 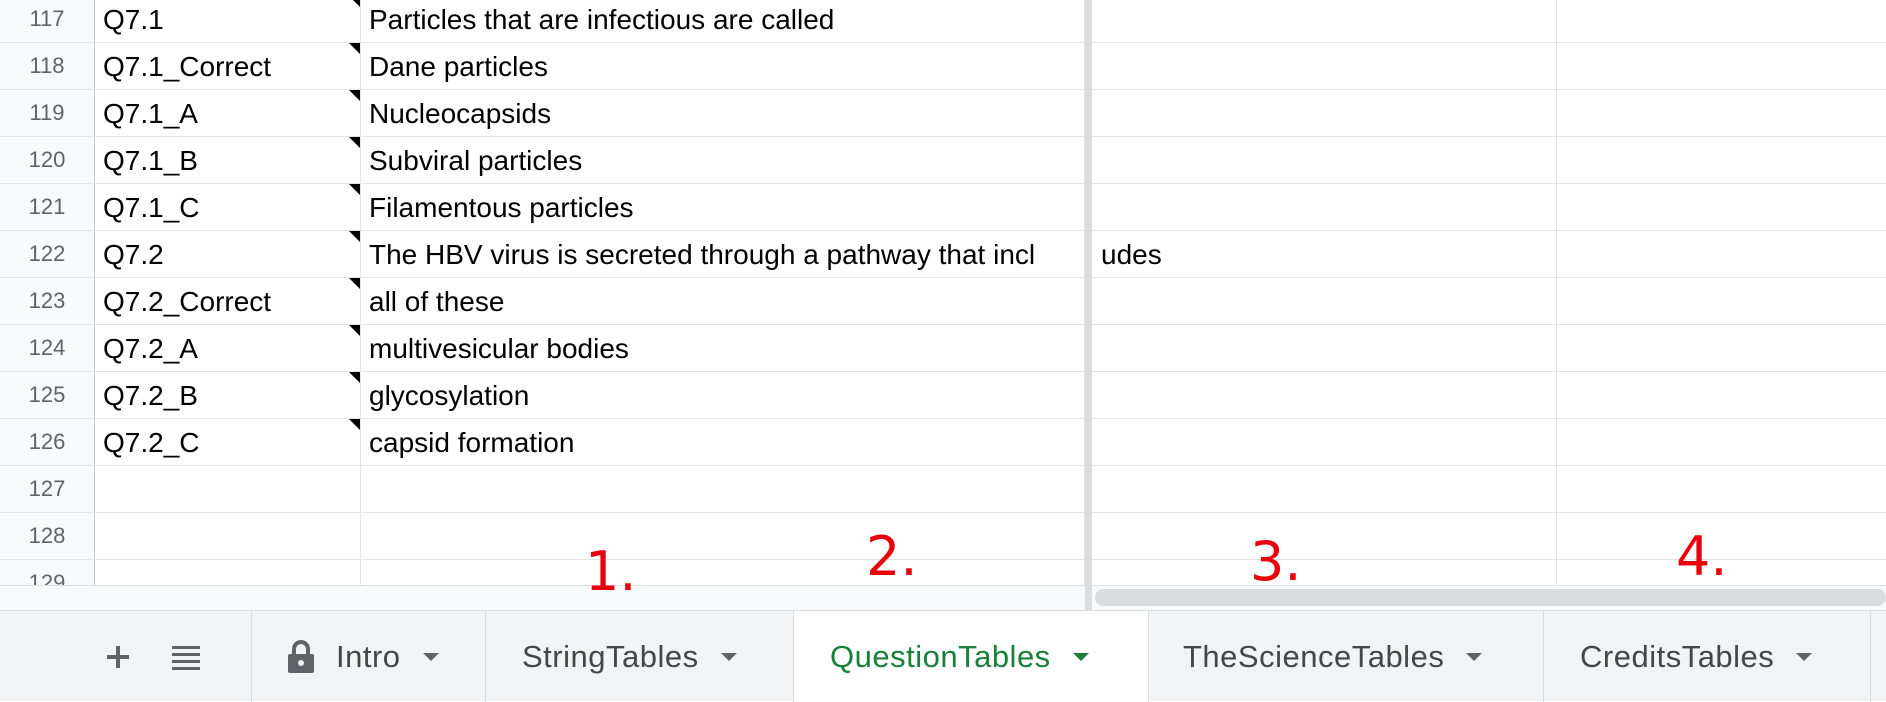 I want to click on cell-key: Q7.2_Correct, so click(x=228, y=301).